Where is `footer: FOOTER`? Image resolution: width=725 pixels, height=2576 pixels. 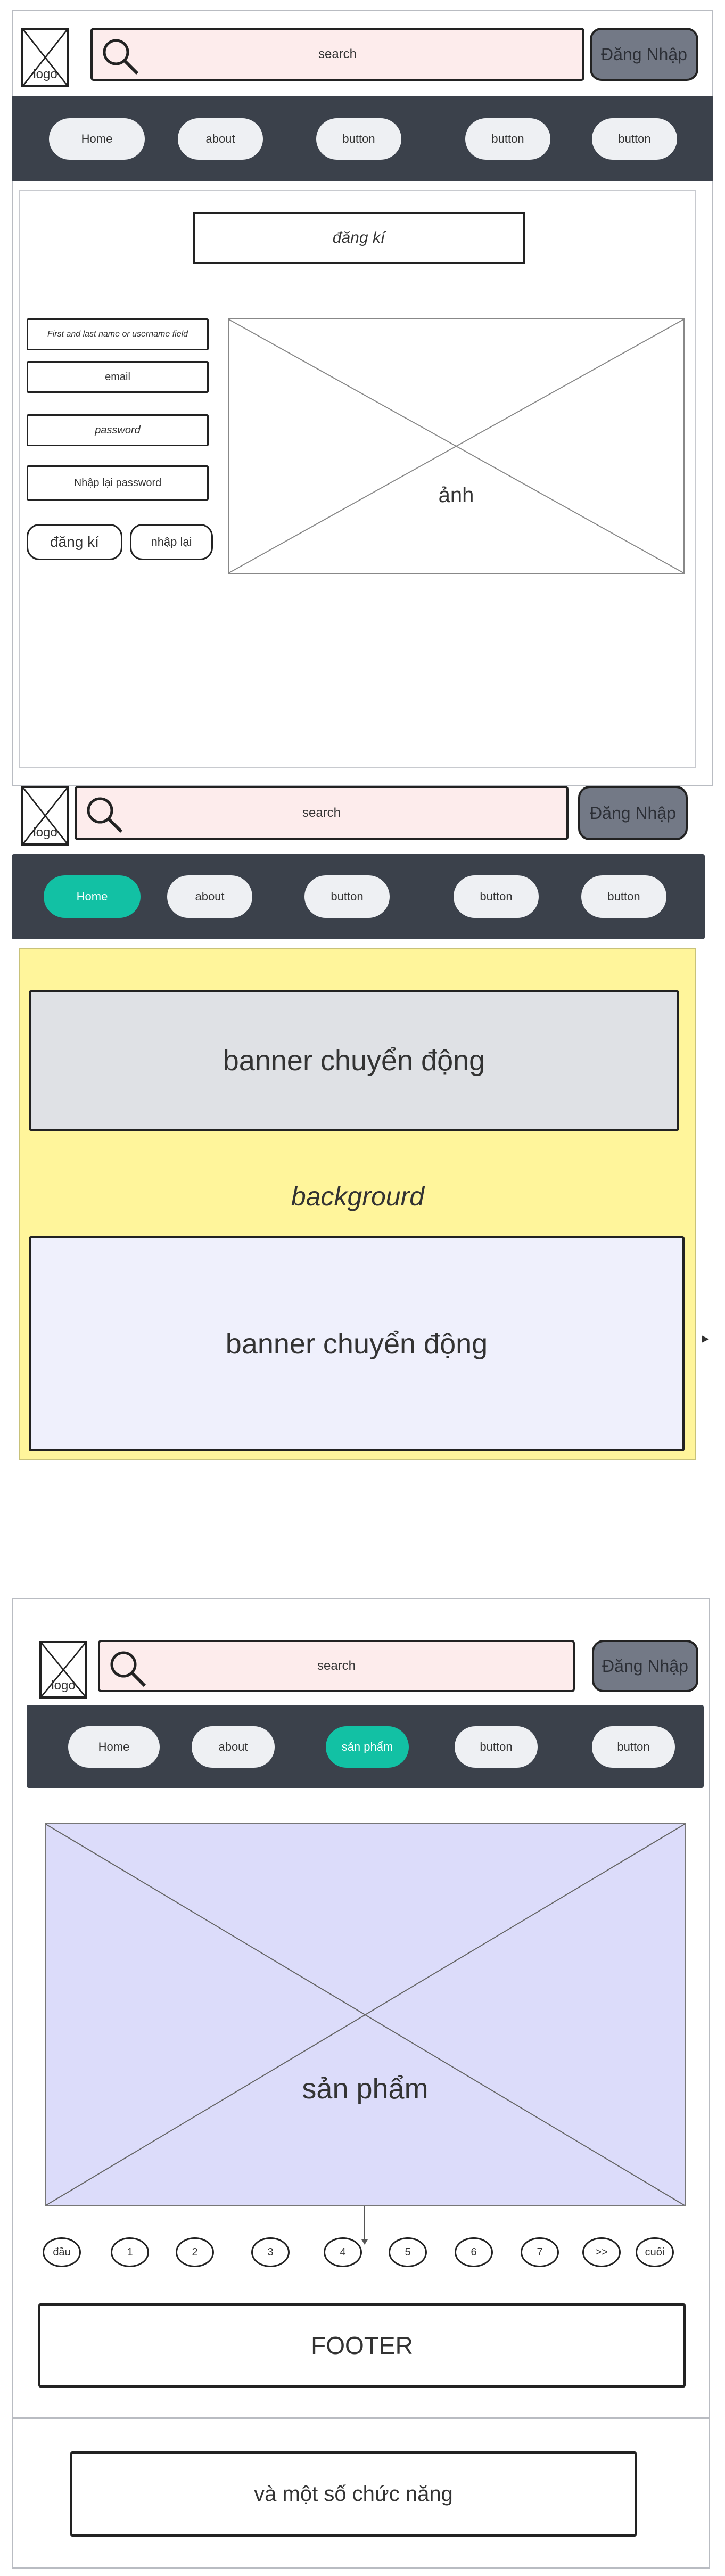
footer: FOOTER is located at coordinates (362, 2345).